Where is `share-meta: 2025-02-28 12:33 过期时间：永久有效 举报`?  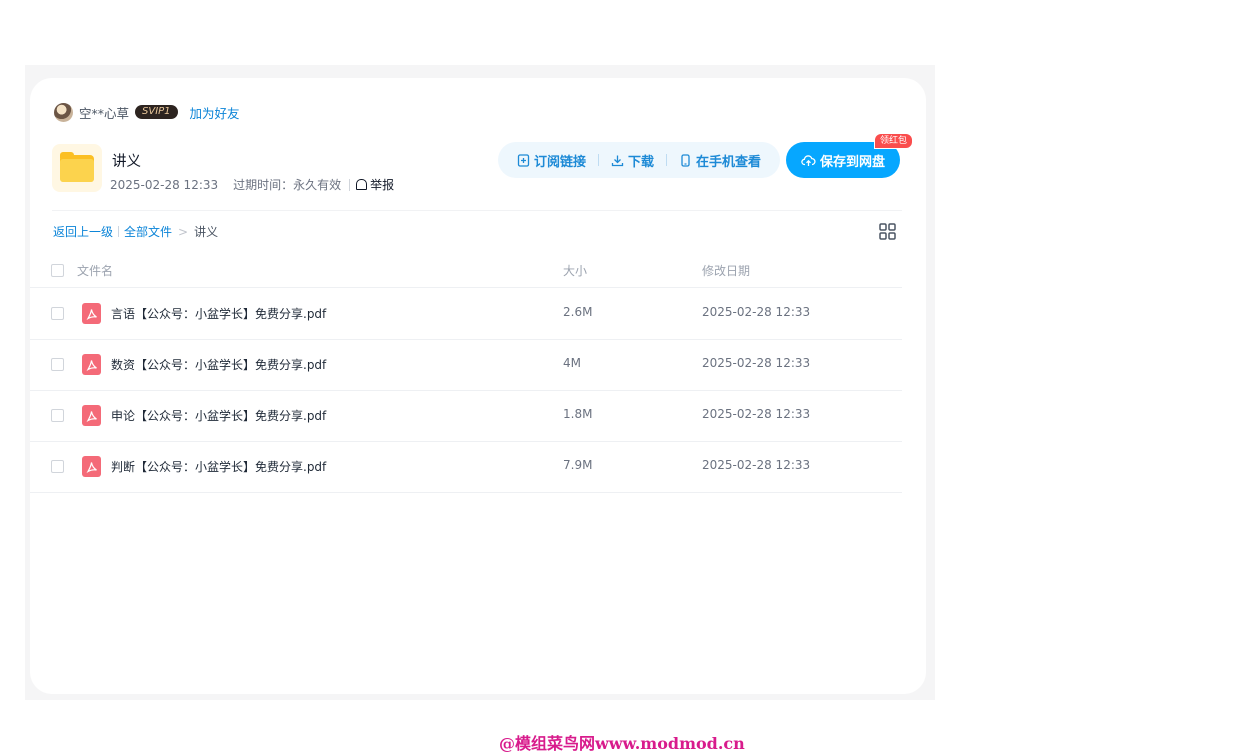
share-meta: 2025-02-28 12:33 过期时间：永久有效 举报 is located at coordinates (252, 184).